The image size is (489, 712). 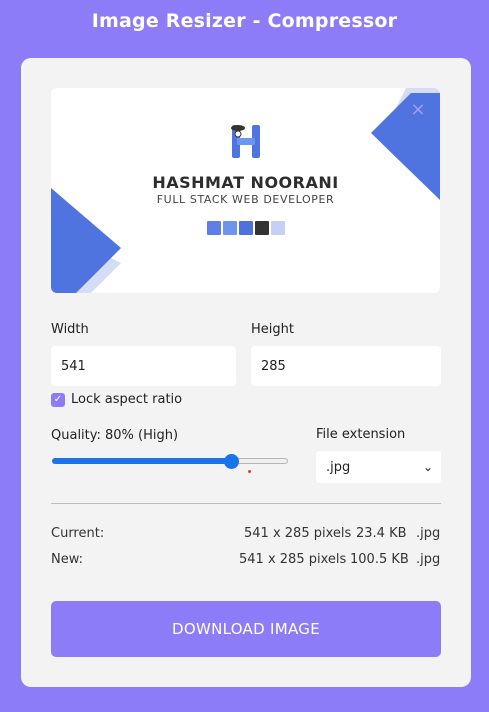 I want to click on new-kb: 100.5 KB, so click(x=379, y=559).